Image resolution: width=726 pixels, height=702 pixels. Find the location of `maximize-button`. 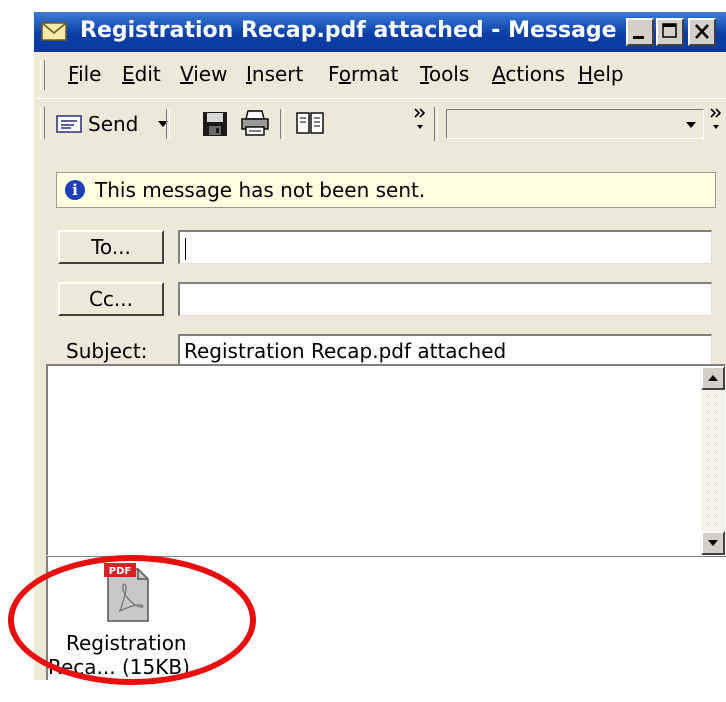

maximize-button is located at coordinates (670, 32).